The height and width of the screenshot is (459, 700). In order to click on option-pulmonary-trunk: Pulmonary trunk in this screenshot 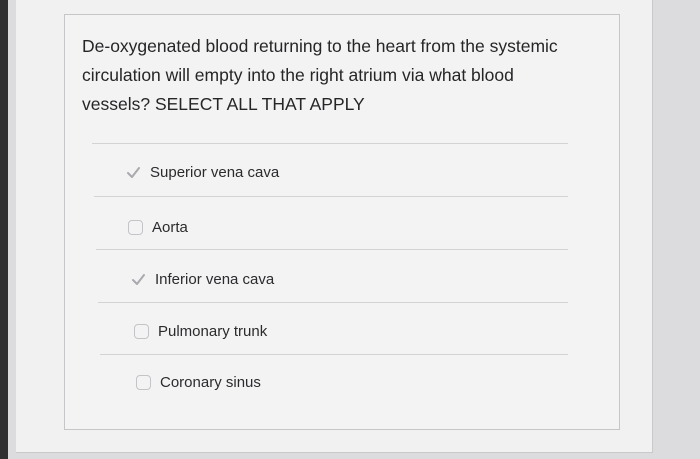, I will do `click(200, 331)`.